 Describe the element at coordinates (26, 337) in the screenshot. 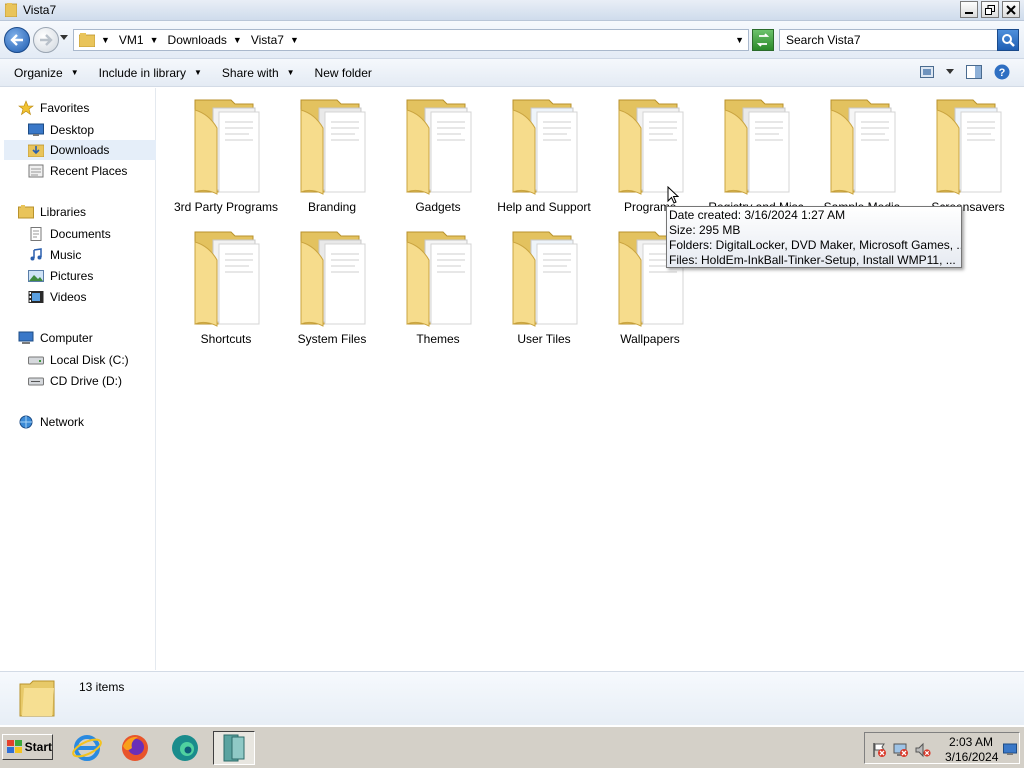

I see `computer-icon` at that location.